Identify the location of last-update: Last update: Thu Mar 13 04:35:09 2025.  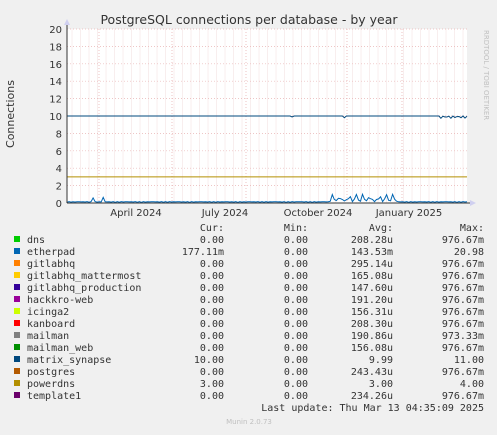
(372, 408).